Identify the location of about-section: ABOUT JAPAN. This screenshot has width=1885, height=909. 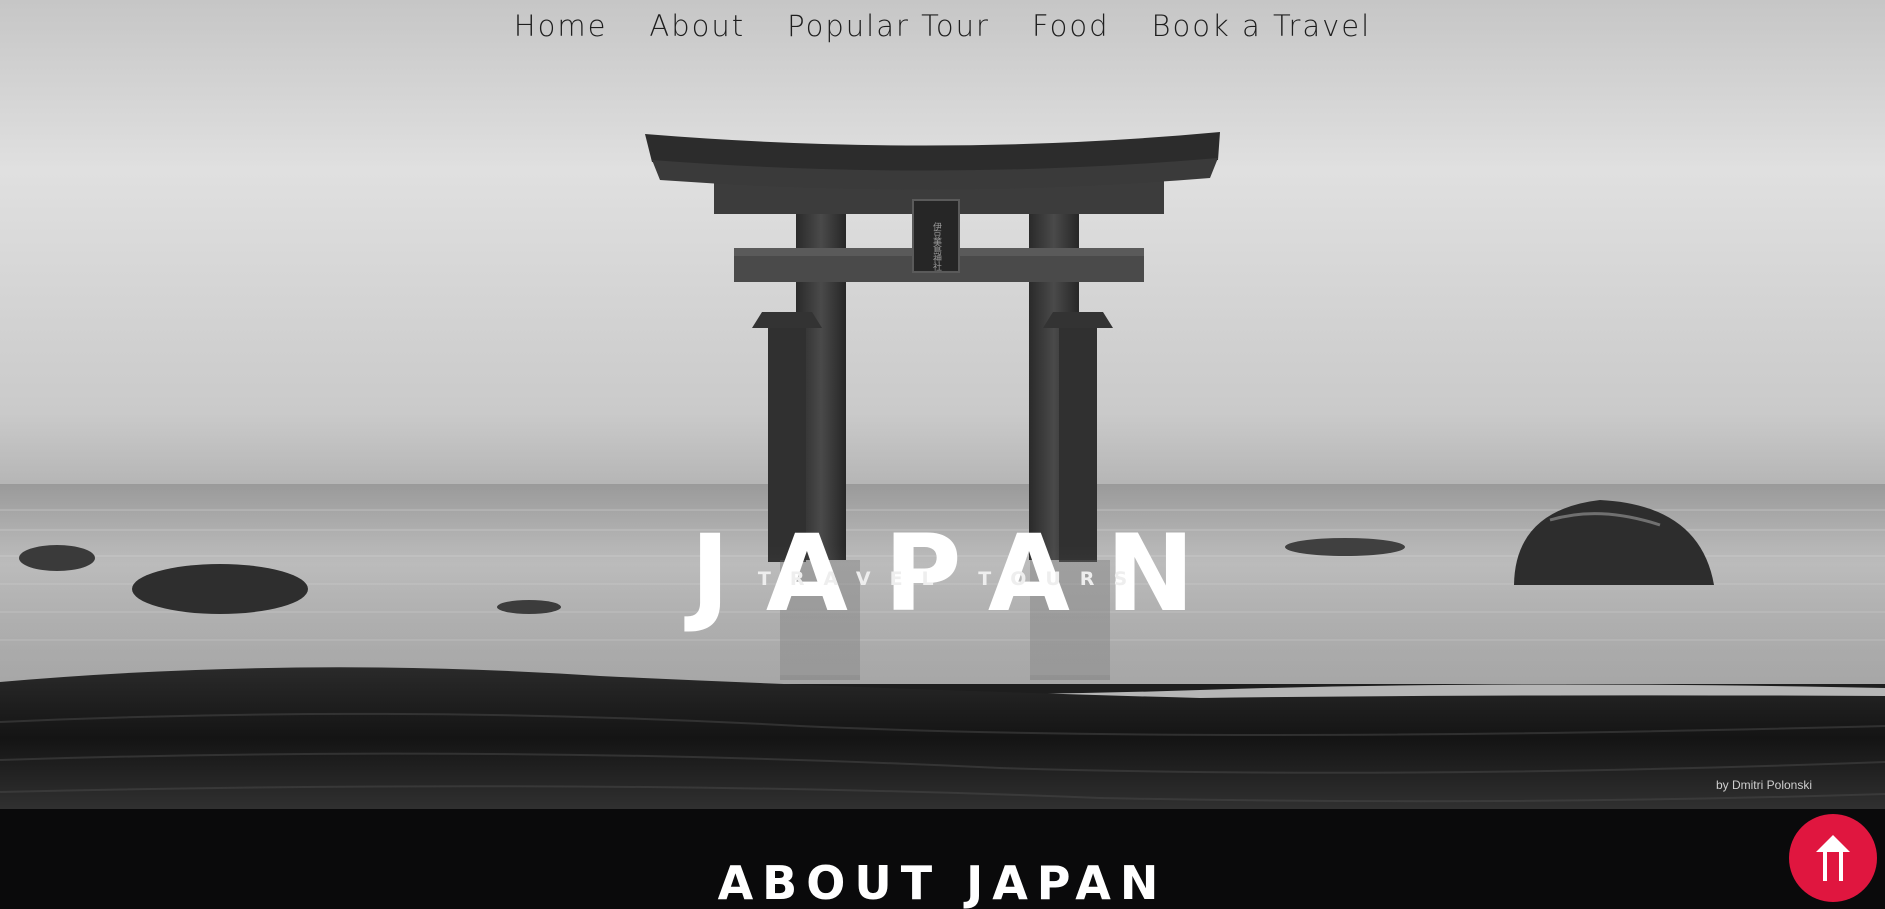
(942, 859).